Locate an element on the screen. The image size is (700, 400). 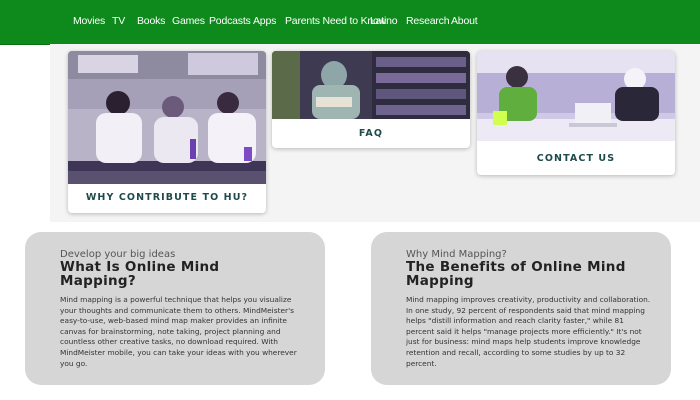
section-heading: The Benefits of Online Mind Mapping is located at coordinates (516, 274).